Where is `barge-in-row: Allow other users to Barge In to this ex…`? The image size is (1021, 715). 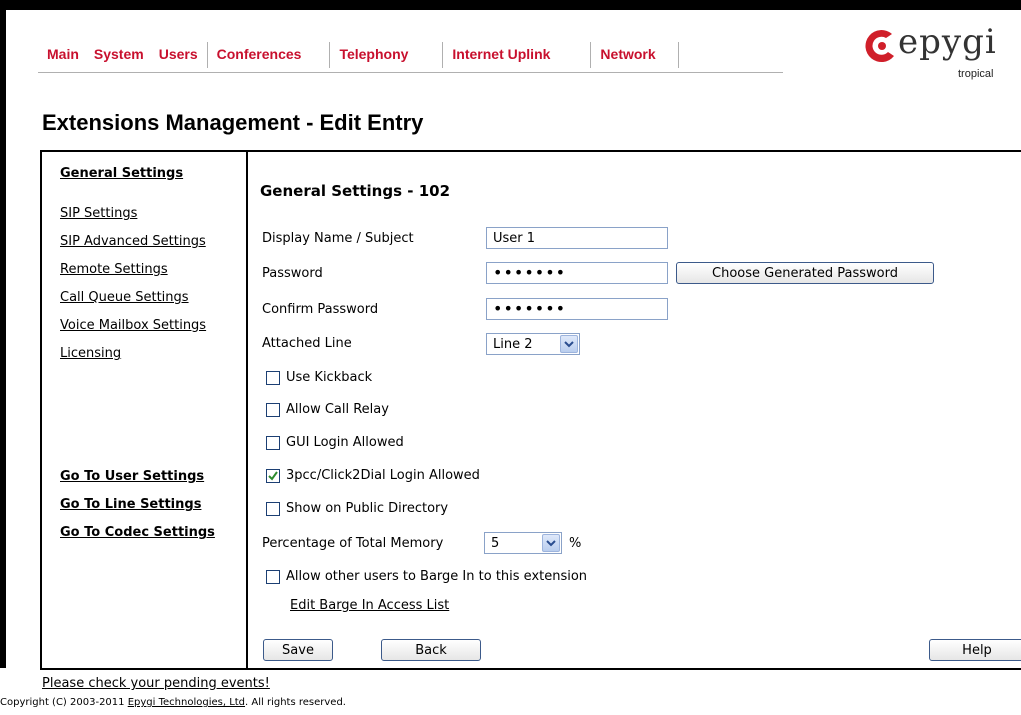 barge-in-row: Allow other users to Barge In to this ex… is located at coordinates (426, 576).